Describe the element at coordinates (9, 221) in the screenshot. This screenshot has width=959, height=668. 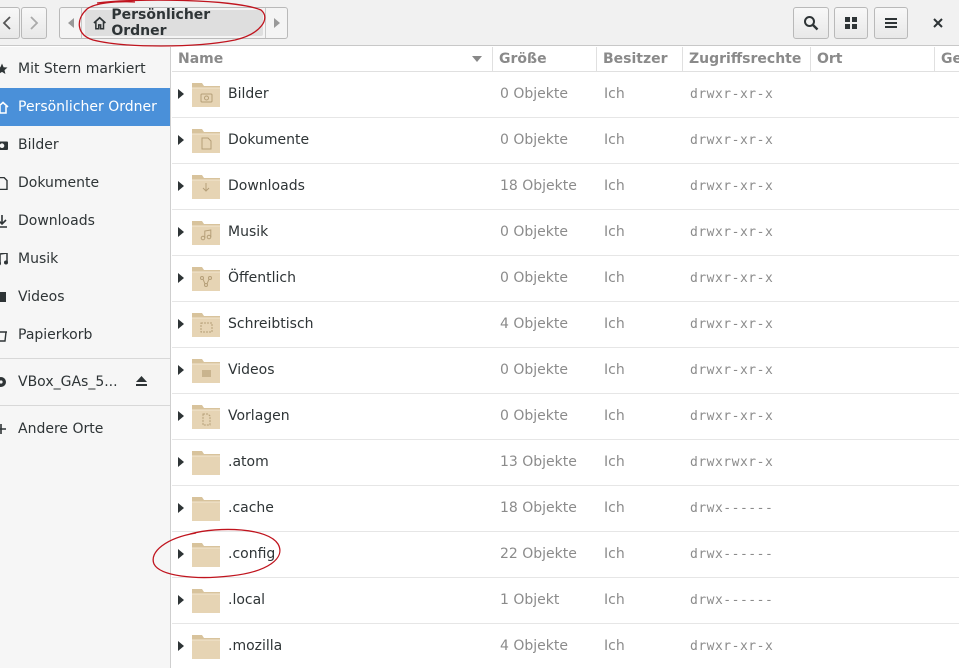
I see `download-icon` at that location.